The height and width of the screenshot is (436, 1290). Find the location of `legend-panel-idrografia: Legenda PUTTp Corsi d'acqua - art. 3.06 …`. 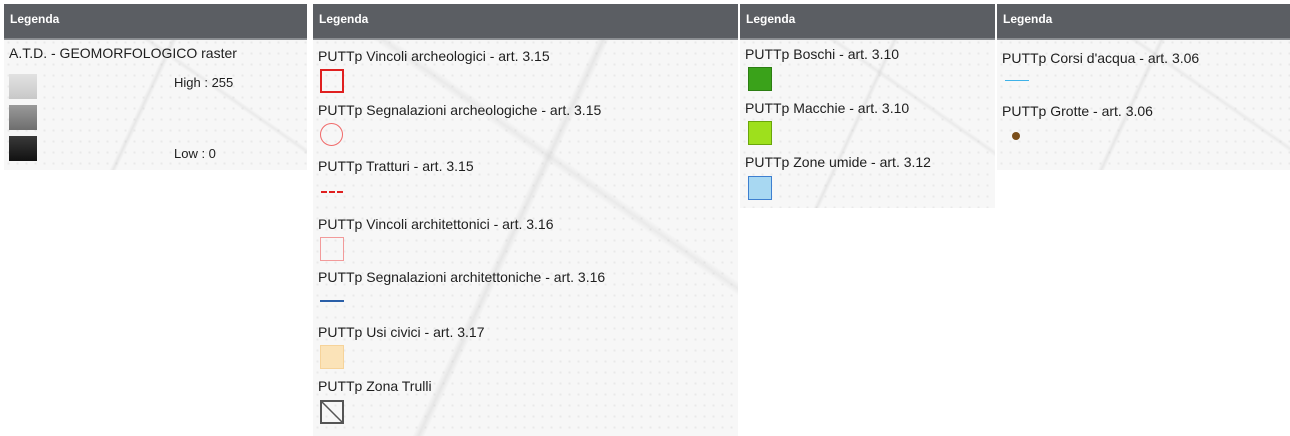

legend-panel-idrografia: Legenda PUTTp Corsi d'acqua - art. 3.06 … is located at coordinates (1143, 87).